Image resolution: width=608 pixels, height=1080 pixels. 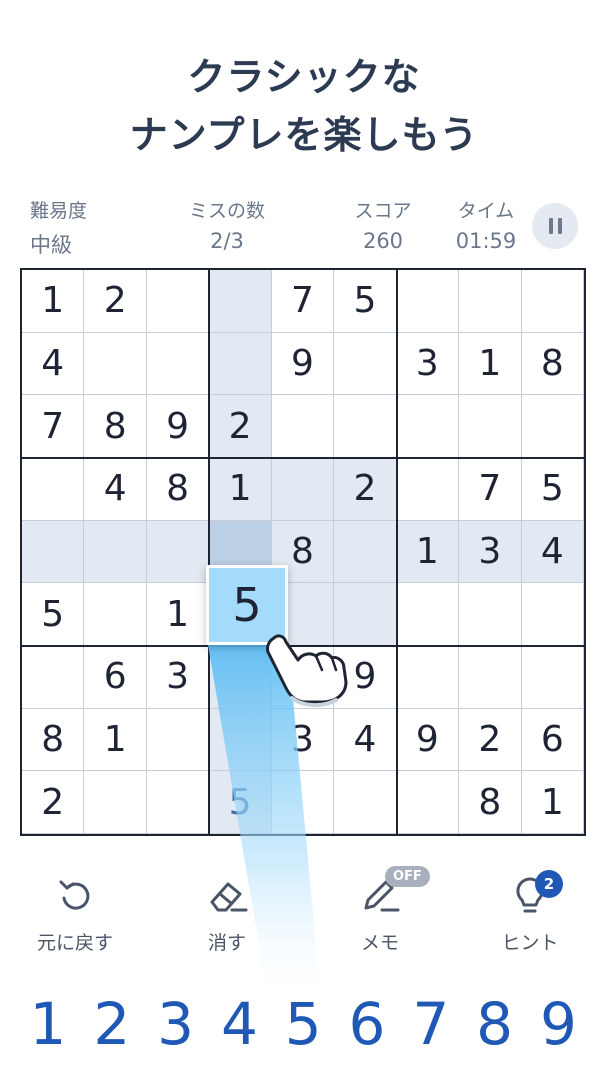 What do you see at coordinates (307, 670) in the screenshot?
I see `pointing-hand-icon` at bounding box center [307, 670].